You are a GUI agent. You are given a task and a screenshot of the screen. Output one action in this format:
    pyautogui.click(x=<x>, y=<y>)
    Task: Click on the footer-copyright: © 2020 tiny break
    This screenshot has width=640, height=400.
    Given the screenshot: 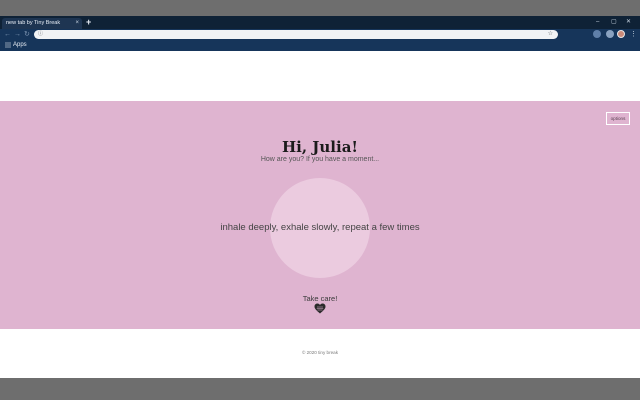 What is the action you would take?
    pyautogui.click(x=320, y=352)
    